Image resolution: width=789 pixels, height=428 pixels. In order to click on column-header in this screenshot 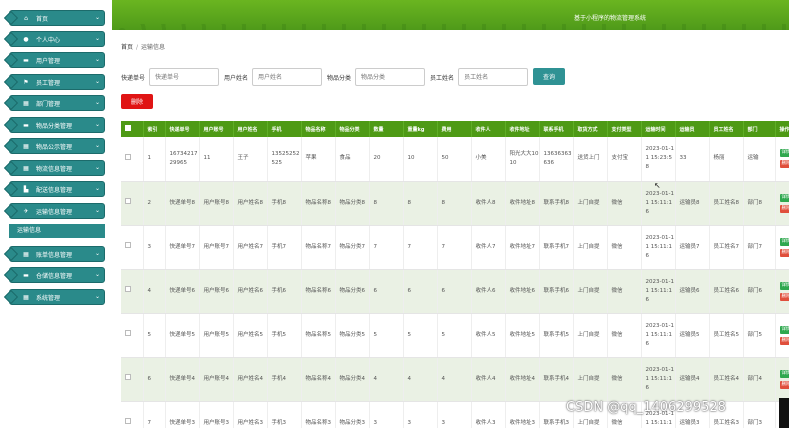, I will do `click(132, 129)`.